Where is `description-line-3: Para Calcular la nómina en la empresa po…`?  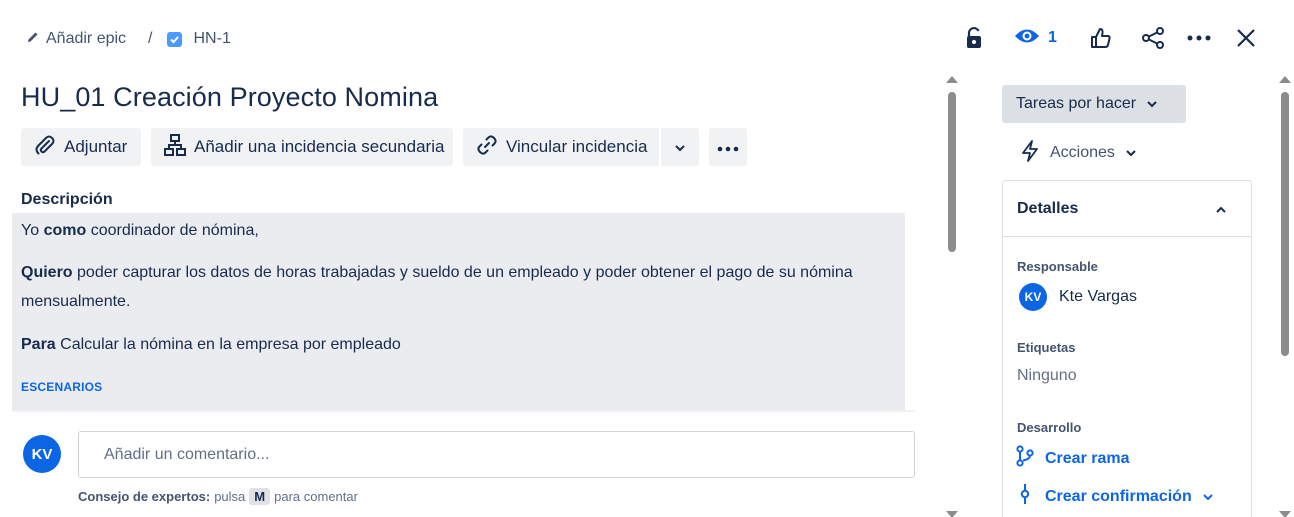
description-line-3: Para Calcular la nómina en la empresa po… is located at coordinates (211, 344).